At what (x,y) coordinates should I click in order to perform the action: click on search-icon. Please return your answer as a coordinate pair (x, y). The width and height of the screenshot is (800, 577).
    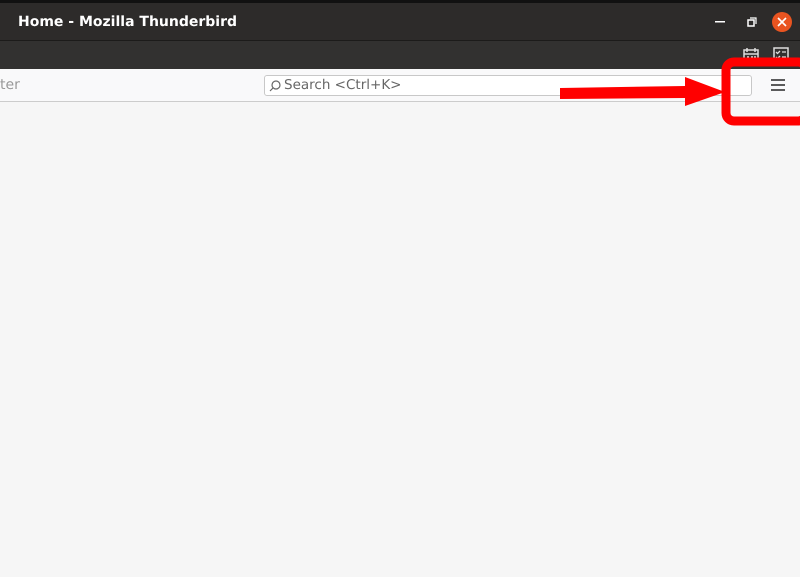
    Looking at the image, I should click on (275, 86).